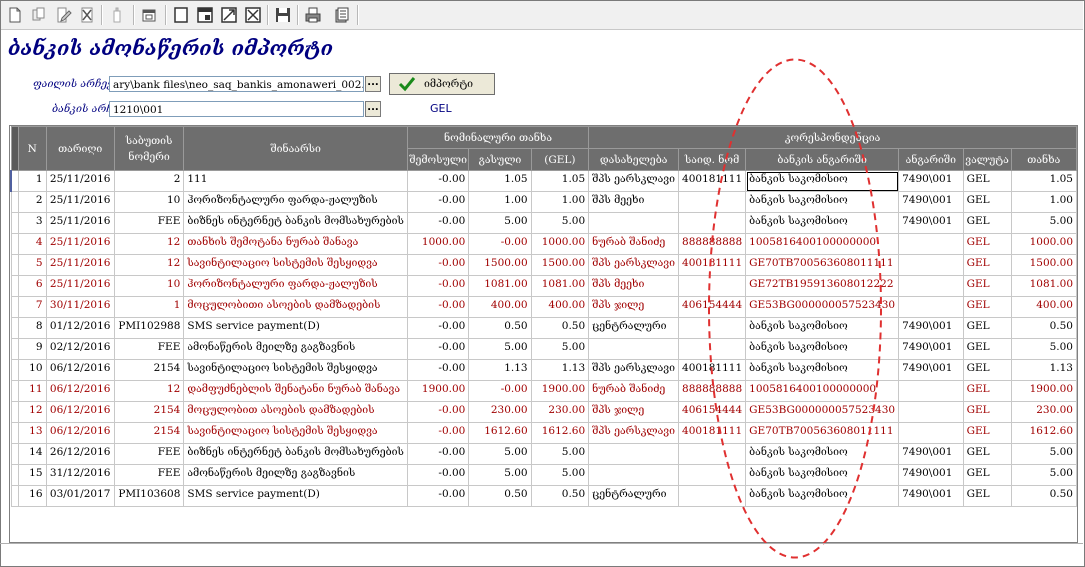 The height and width of the screenshot is (567, 1085). I want to click on col-amount: თანხა, so click(1043, 159).